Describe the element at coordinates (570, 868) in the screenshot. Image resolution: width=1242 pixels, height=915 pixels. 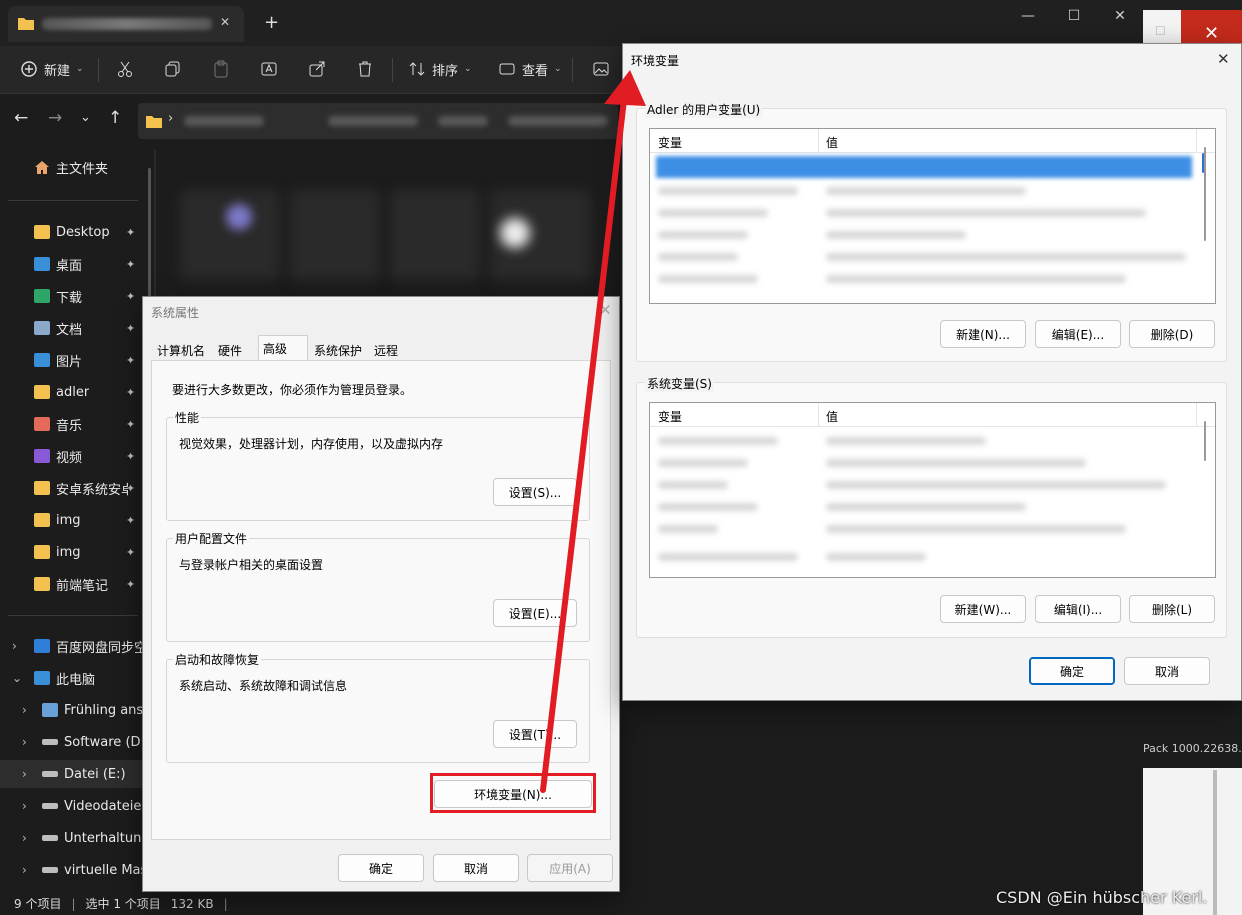
I see `apply-button: 应用(A)` at that location.